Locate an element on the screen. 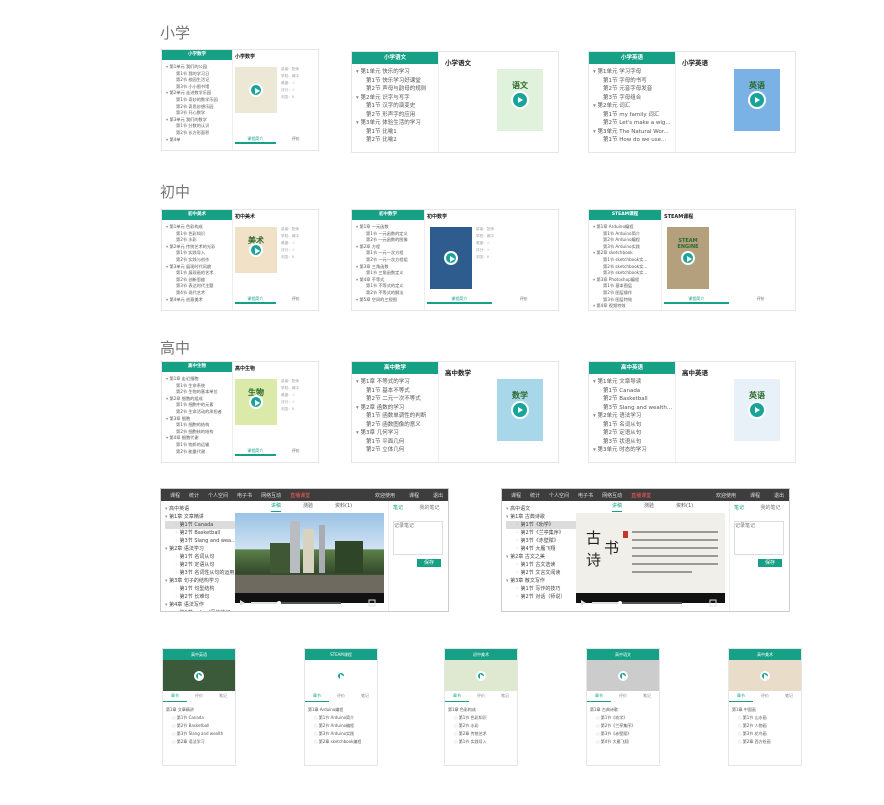 This screenshot has height=805, width=884. nav-item: 个人空间 is located at coordinates (218, 495).